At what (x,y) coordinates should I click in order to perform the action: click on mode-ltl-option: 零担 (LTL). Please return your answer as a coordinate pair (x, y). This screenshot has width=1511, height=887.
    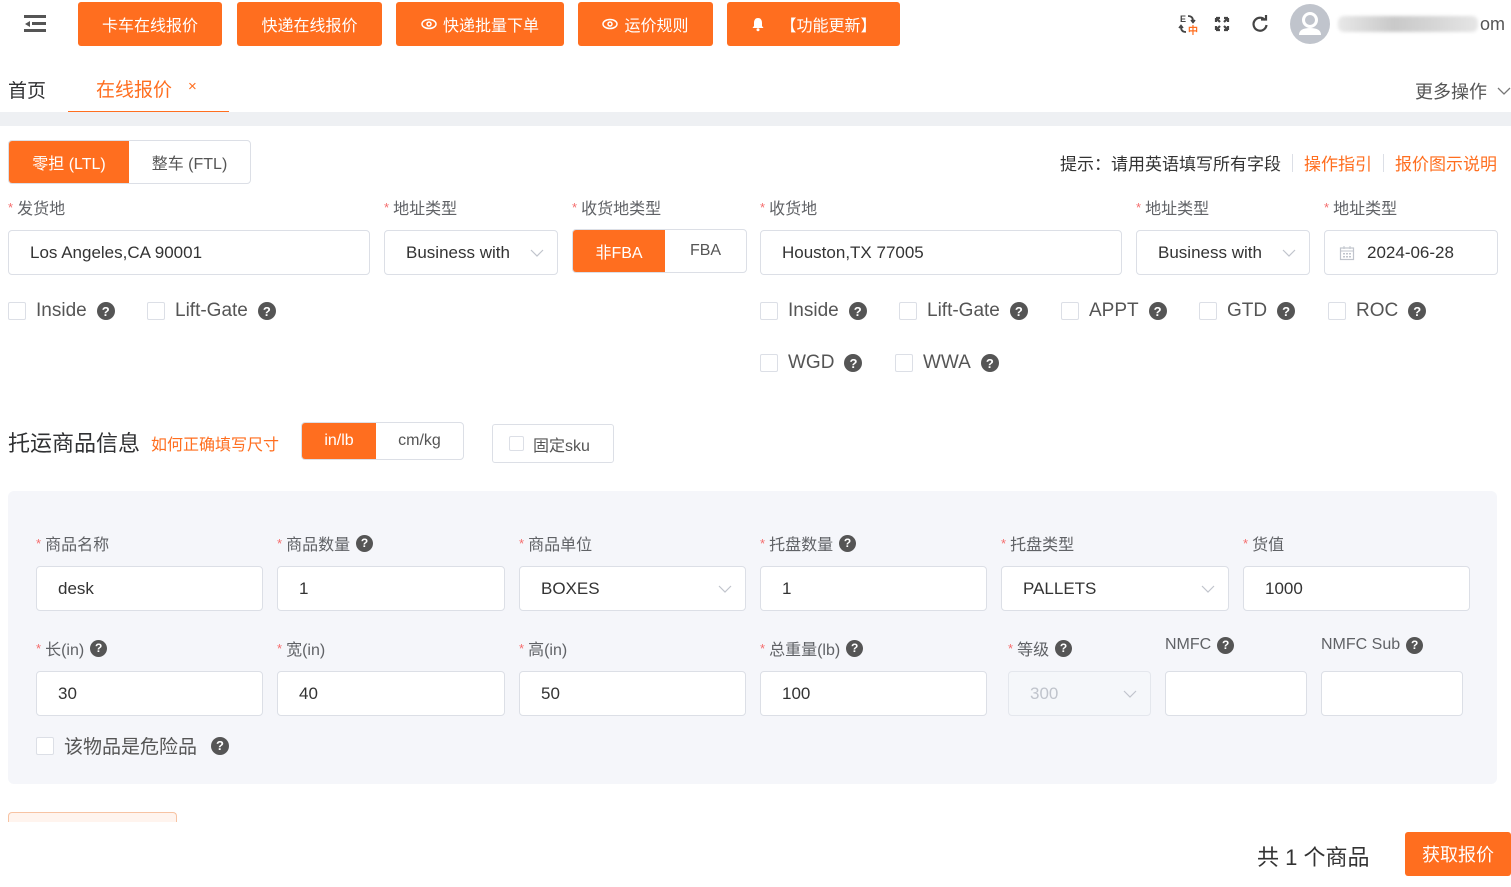
    Looking at the image, I should click on (69, 162).